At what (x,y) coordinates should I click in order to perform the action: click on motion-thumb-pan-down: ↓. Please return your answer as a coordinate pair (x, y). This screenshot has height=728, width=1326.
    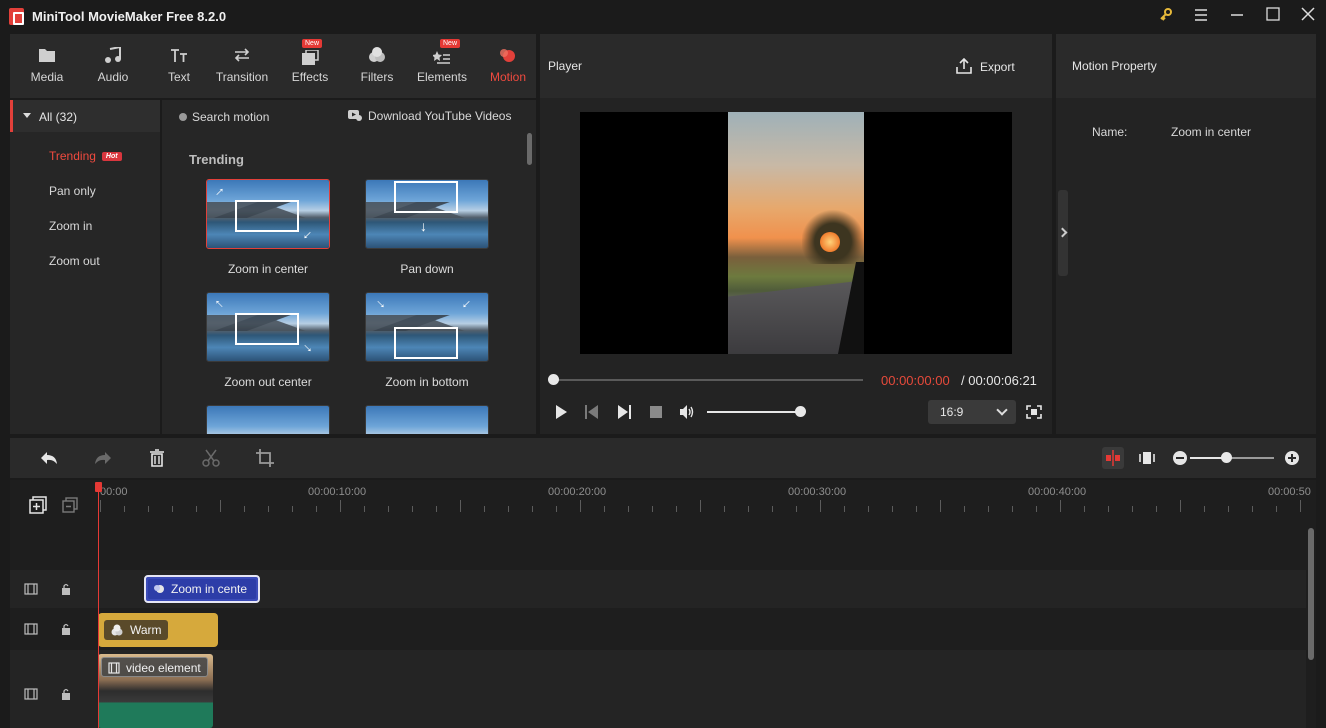
    Looking at the image, I should click on (427, 214).